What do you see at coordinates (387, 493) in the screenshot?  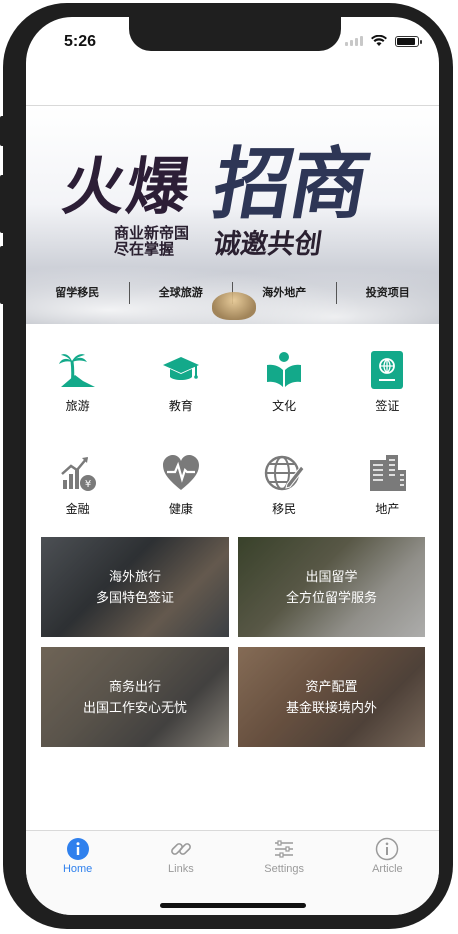 I see `category-real-estate: 地产` at bounding box center [387, 493].